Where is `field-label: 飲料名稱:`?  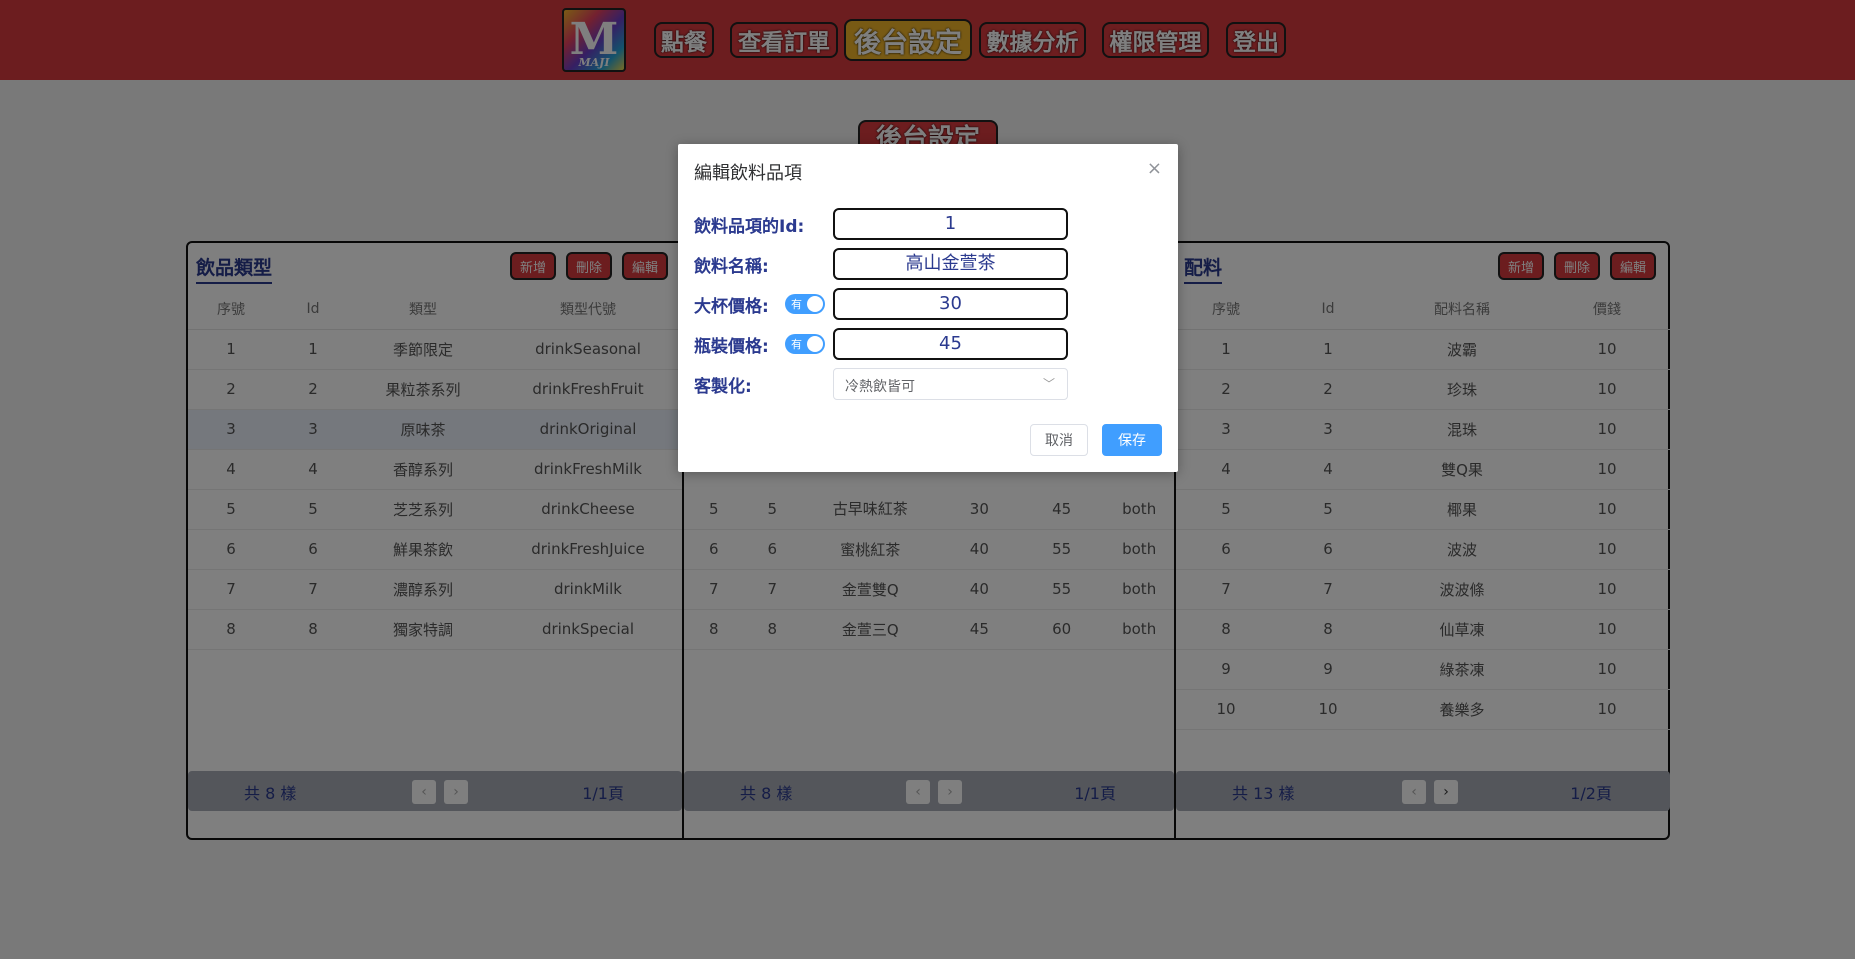 field-label: 飲料名稱: is located at coordinates (731, 267).